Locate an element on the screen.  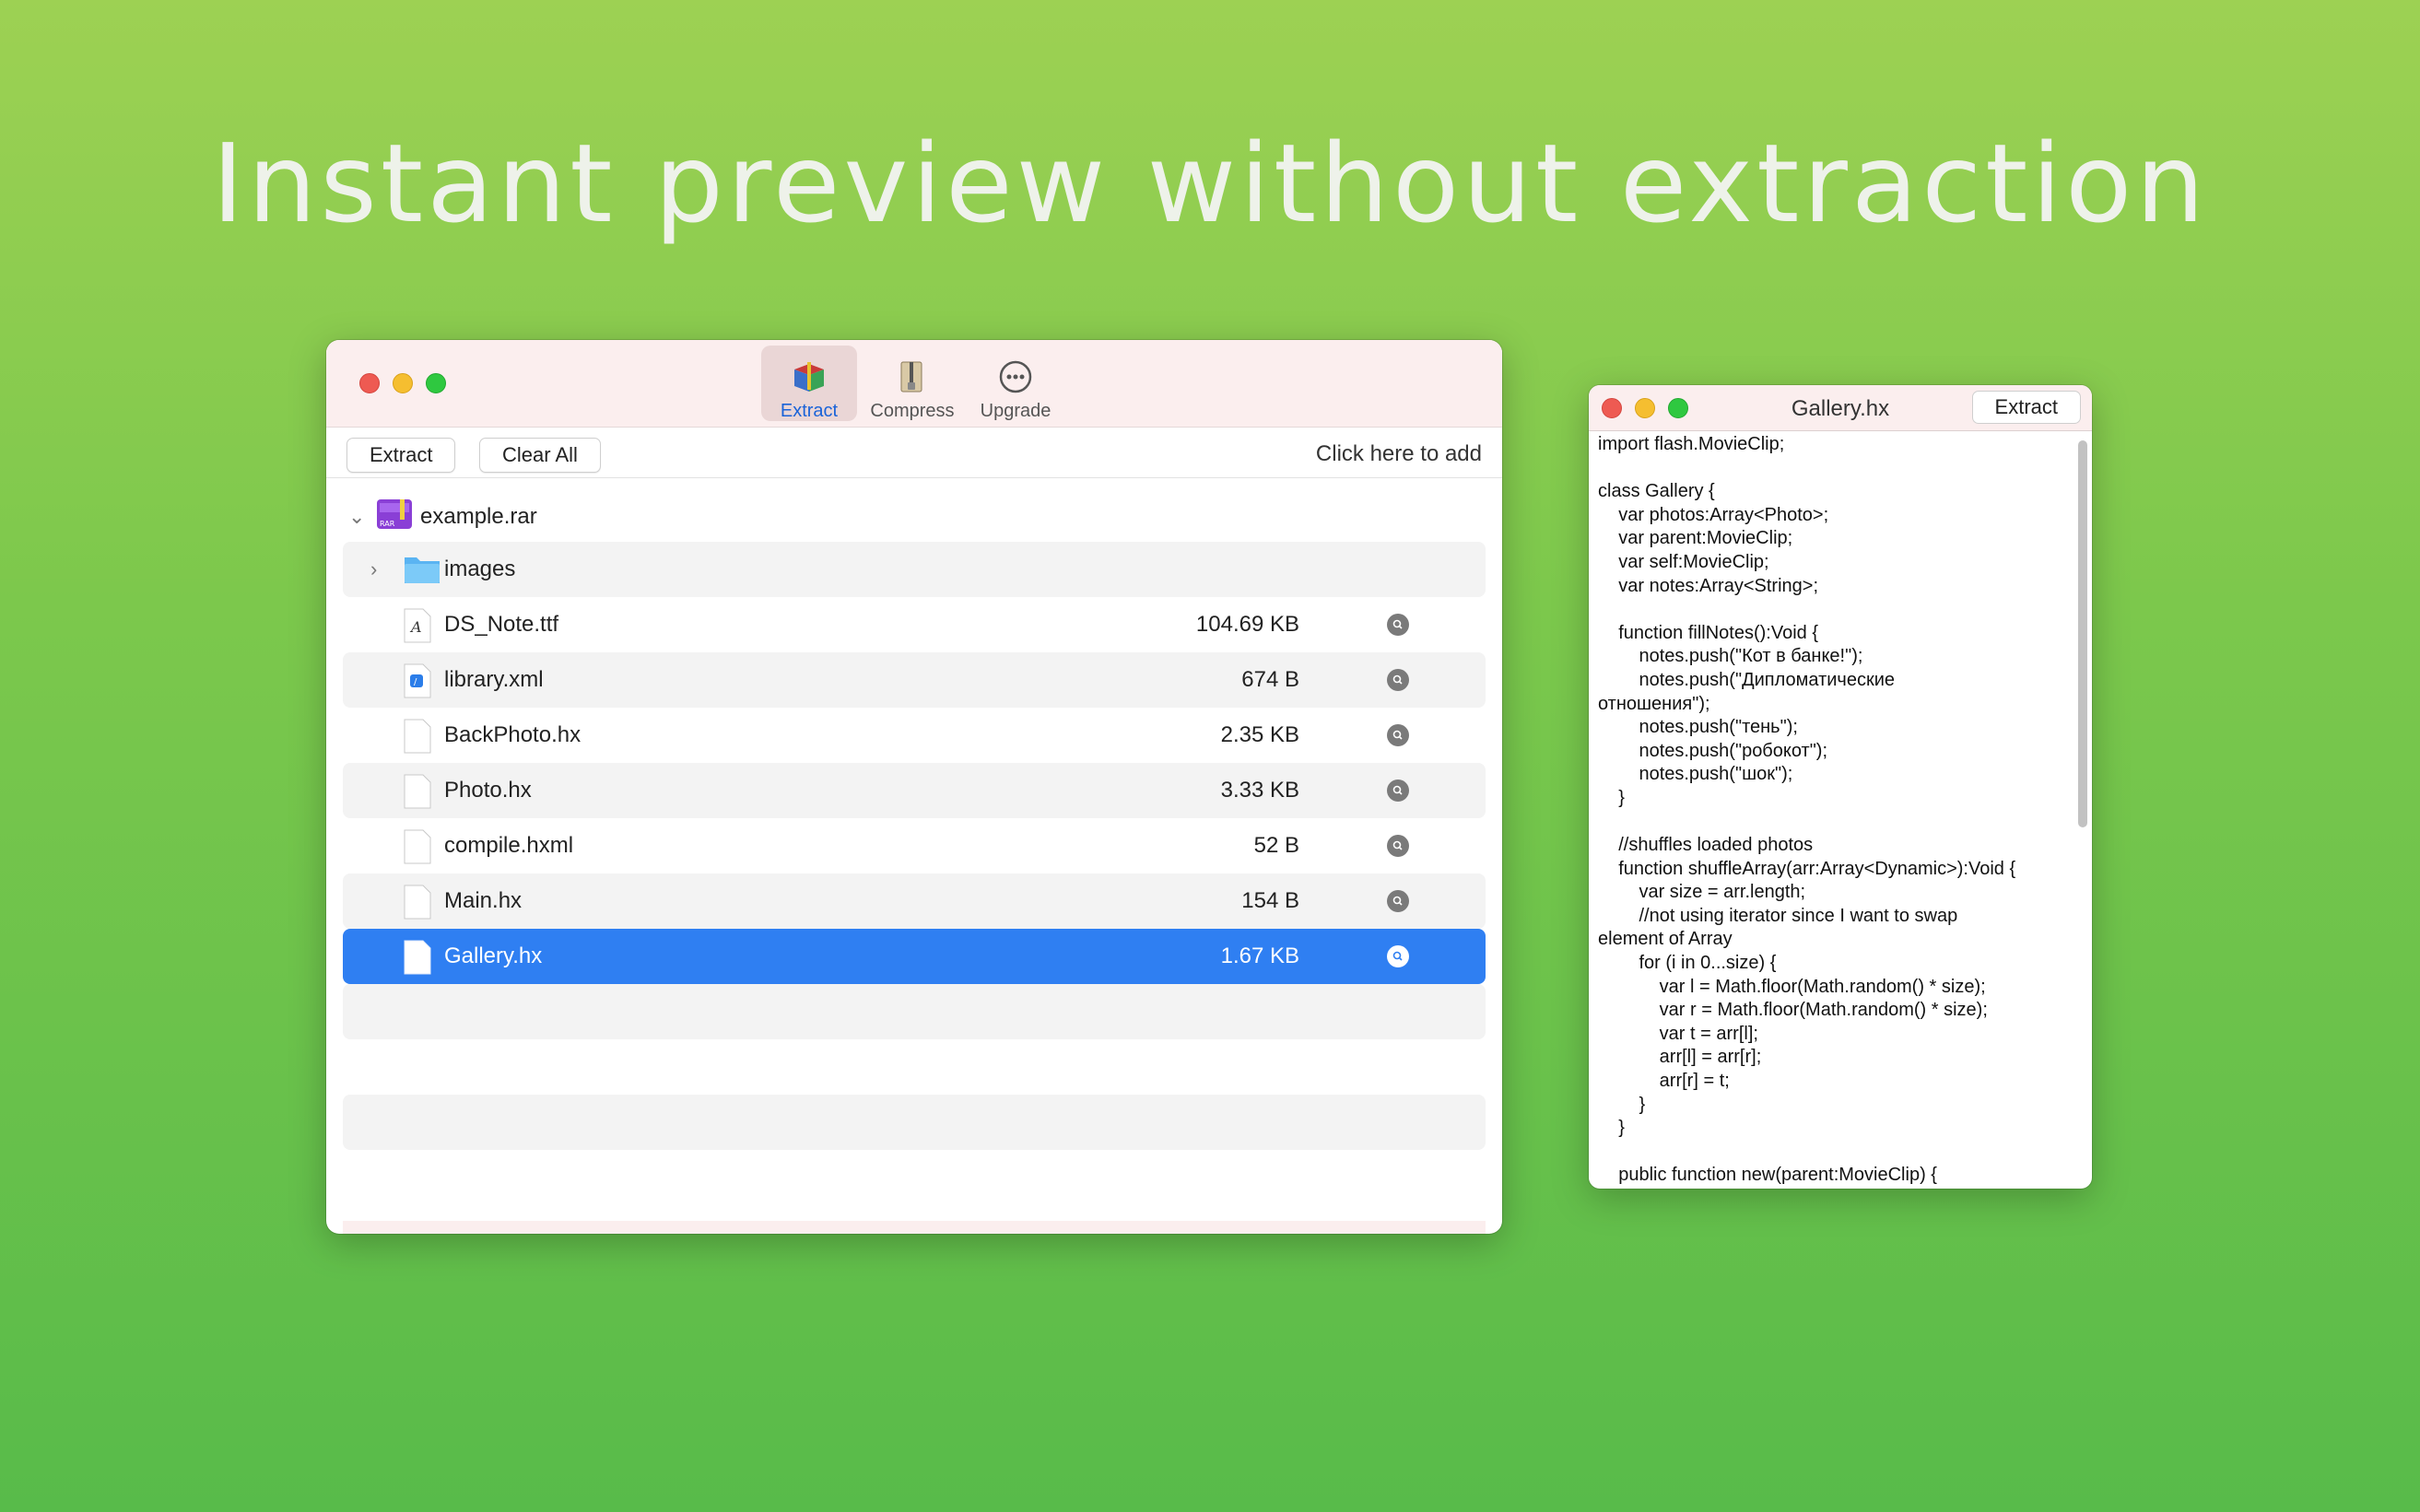
rar-archive-icon: RAR is located at coordinates (394, 517).